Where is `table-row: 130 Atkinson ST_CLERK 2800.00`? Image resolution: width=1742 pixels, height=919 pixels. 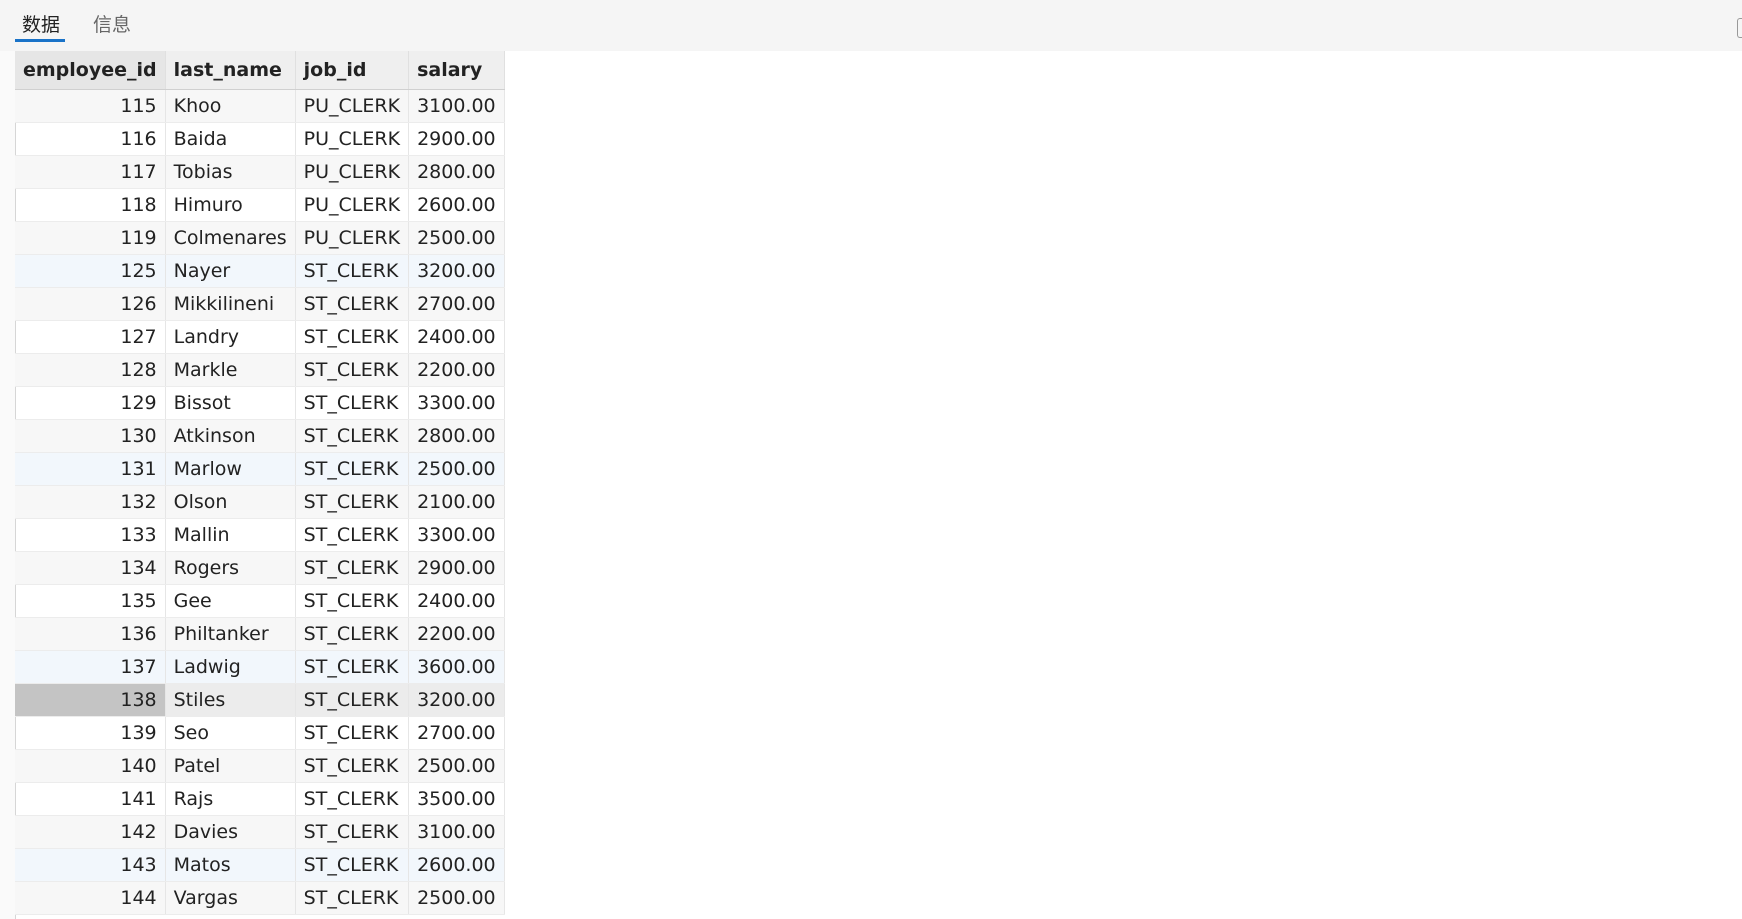 table-row: 130 Atkinson ST_CLERK 2800.00 is located at coordinates (260, 436).